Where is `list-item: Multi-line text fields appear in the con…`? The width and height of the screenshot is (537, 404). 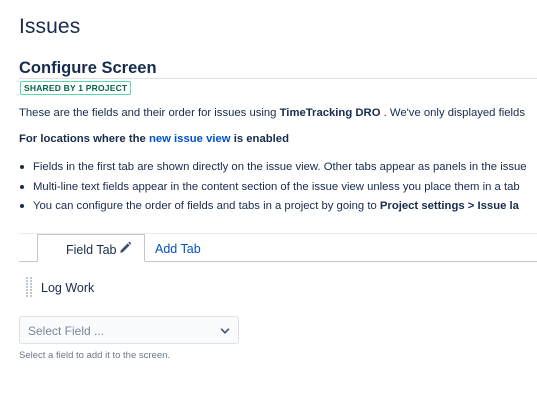 list-item: Multi-line text fields appear in the con… is located at coordinates (273, 190).